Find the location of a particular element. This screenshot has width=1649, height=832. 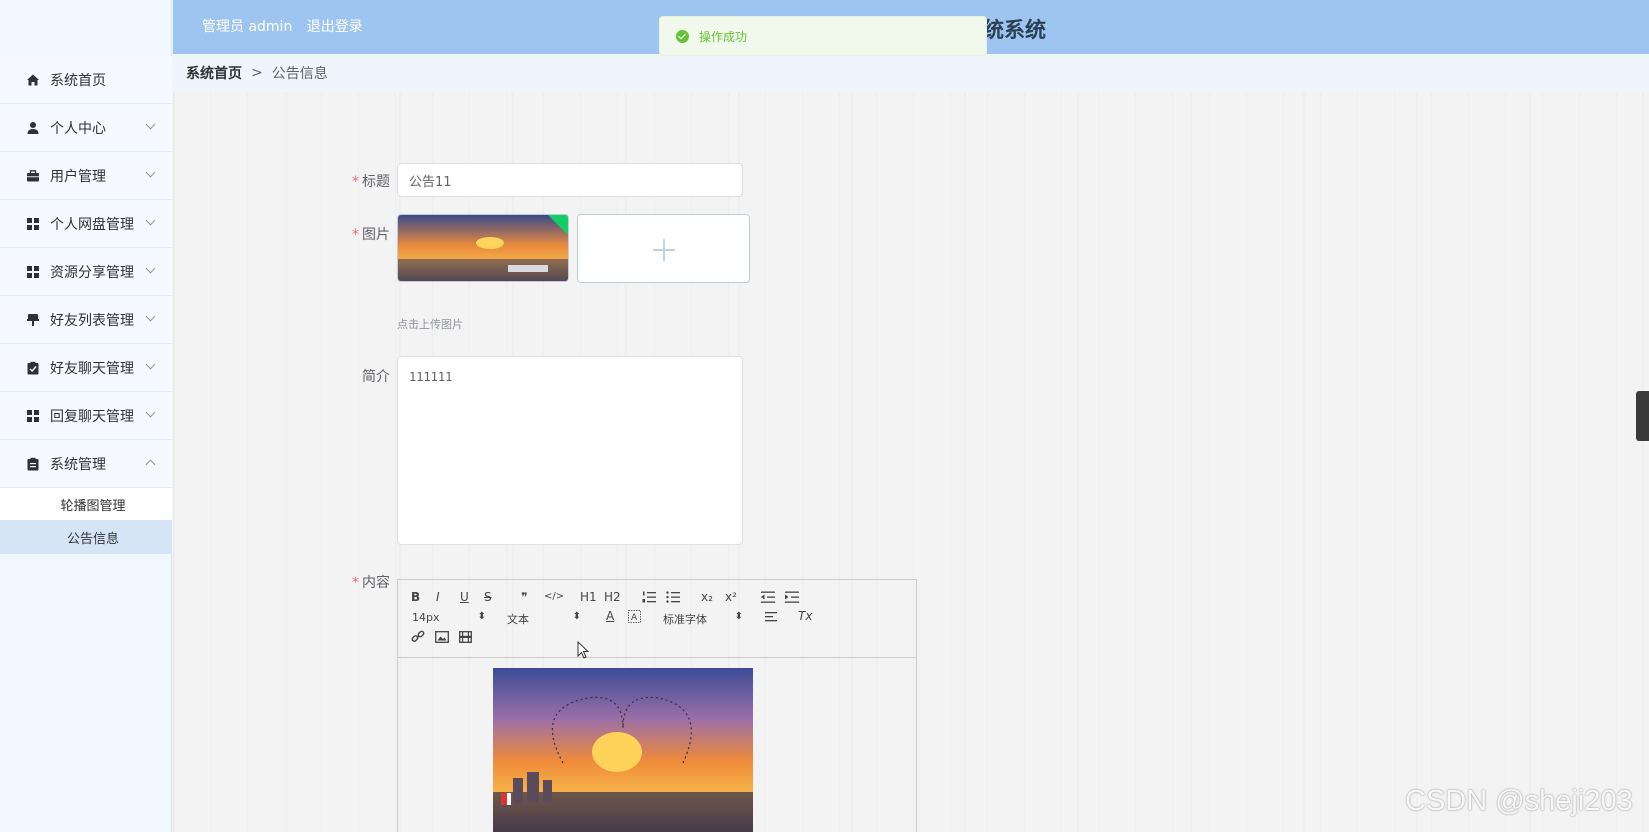

image-label: * 图片 is located at coordinates (371, 235).